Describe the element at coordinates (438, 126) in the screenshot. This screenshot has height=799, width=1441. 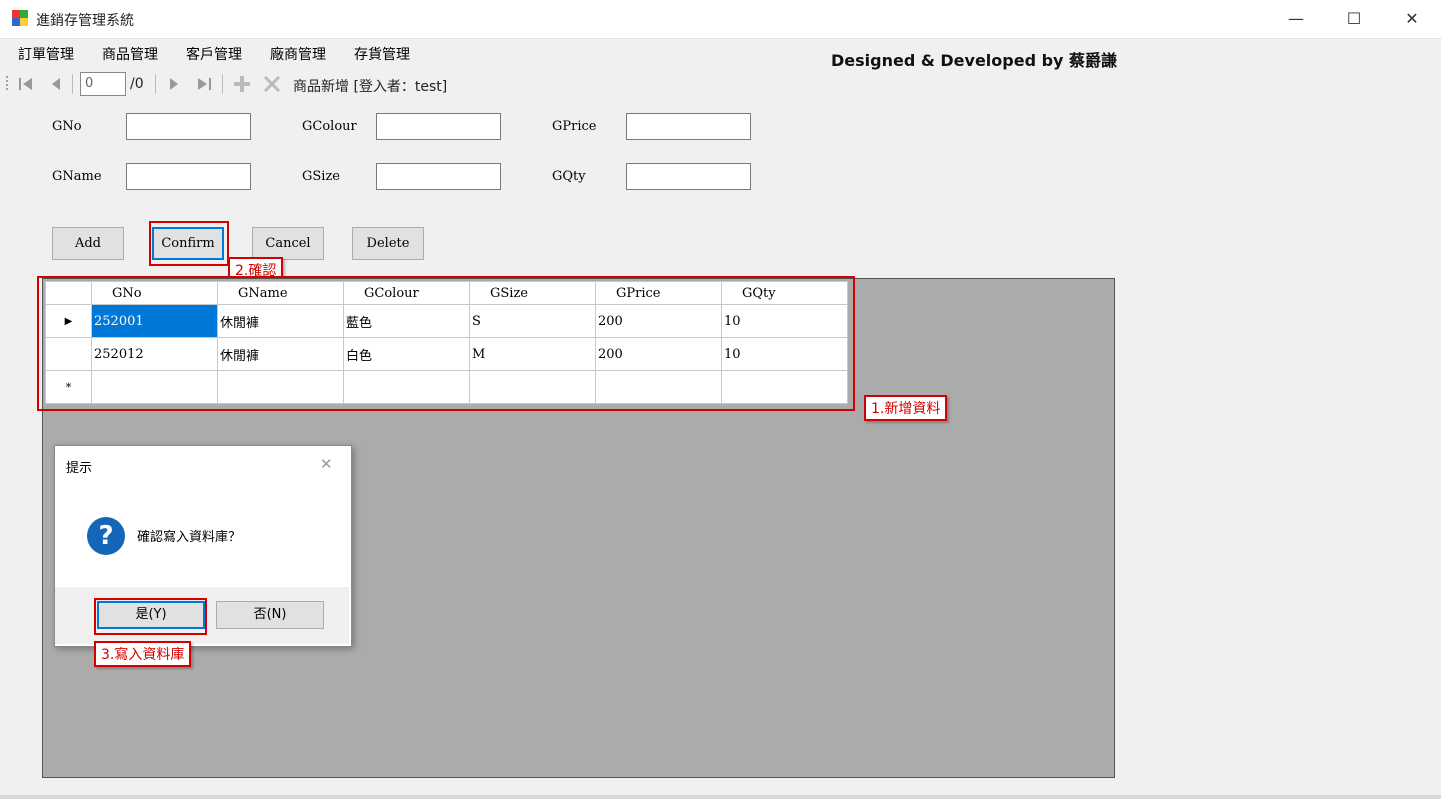
I see `gcolour-input` at that location.